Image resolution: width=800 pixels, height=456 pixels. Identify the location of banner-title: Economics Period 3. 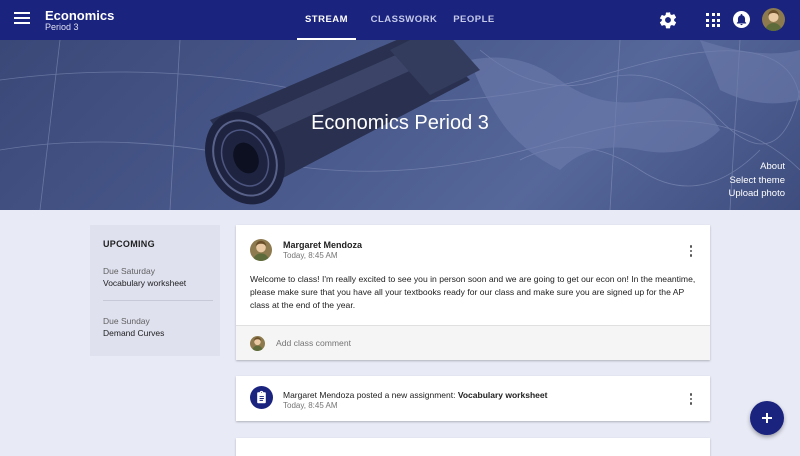
(400, 123).